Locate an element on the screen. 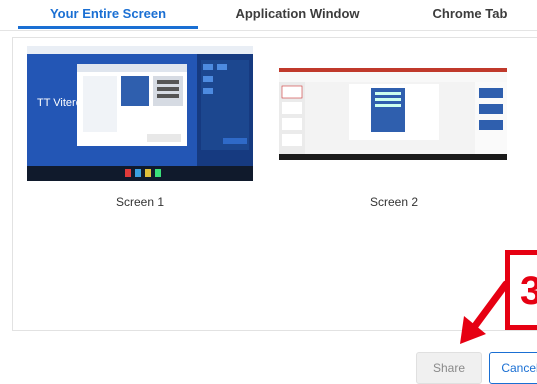 This screenshot has height=384, width=537. screen-1-preview-text: TT Vitero is located at coordinates (59, 103).